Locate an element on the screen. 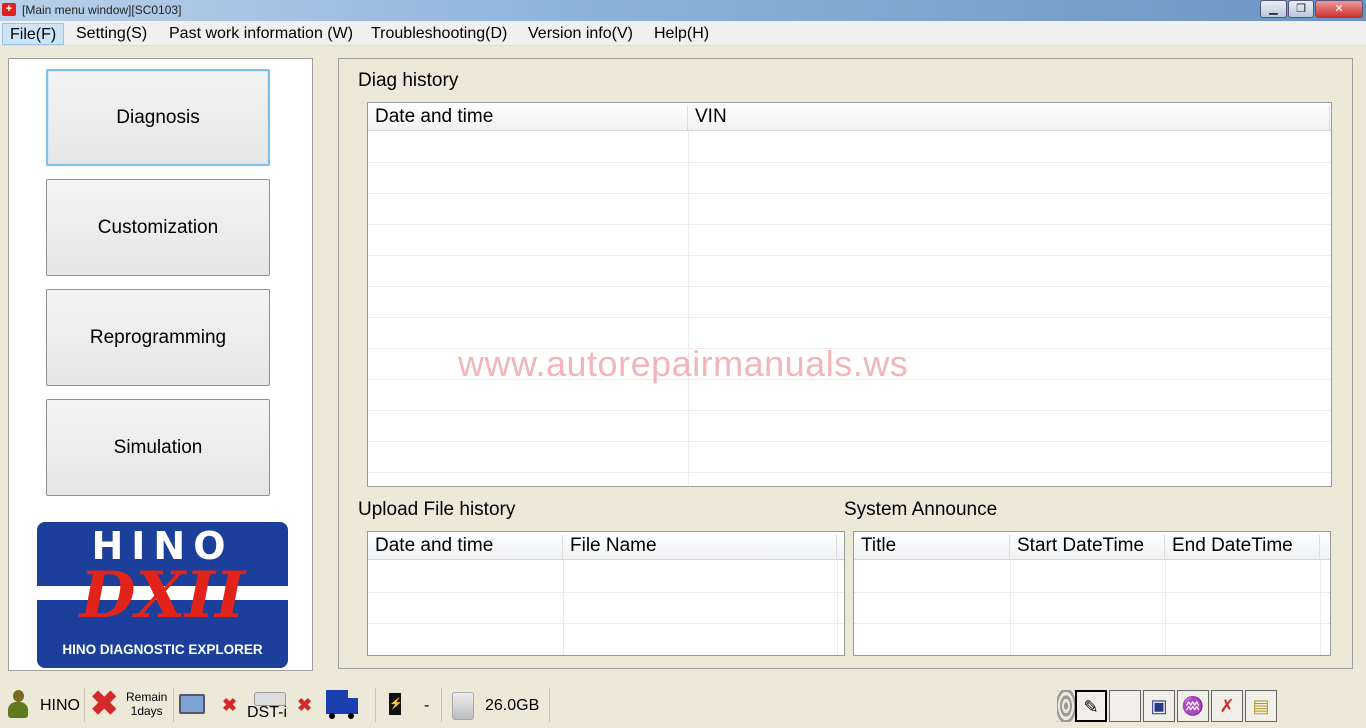 Image resolution: width=1366 pixels, height=728 pixels. license-status: Remain 1days is located at coordinates (146, 704).